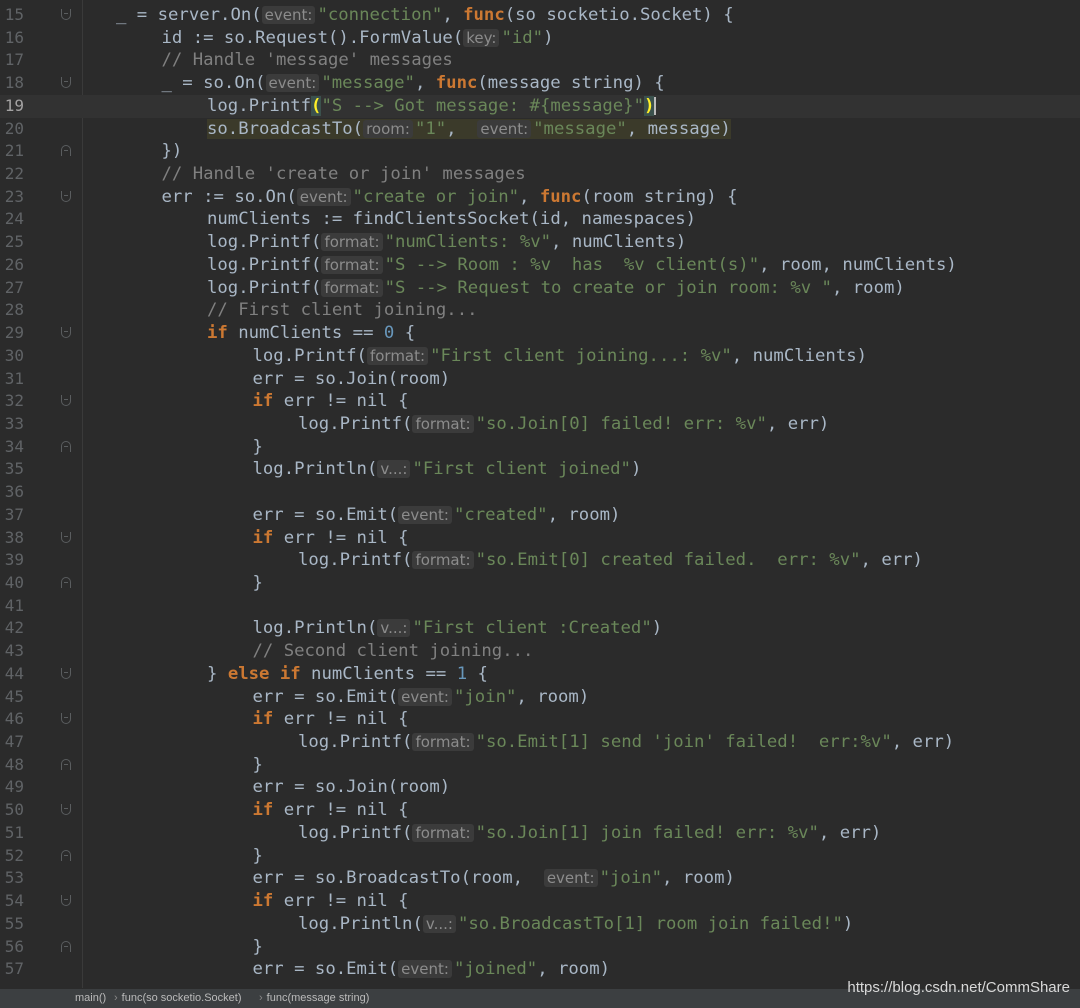 This screenshot has width=1080, height=1008. What do you see at coordinates (540, 174) in the screenshot?
I see `code-line: 22 // Handle 'create or join' messages` at bounding box center [540, 174].